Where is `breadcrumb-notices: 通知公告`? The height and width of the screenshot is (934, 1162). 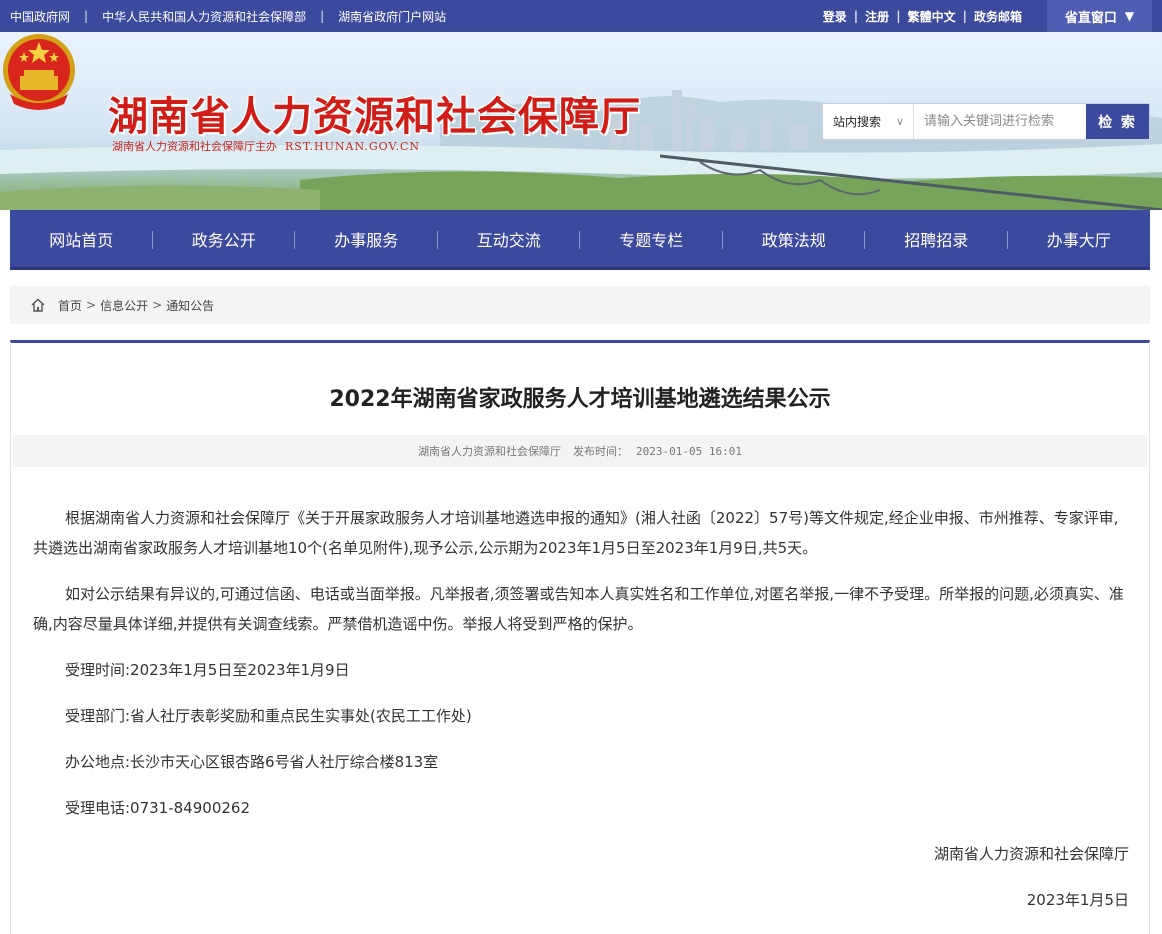
breadcrumb-notices: 通知公告 is located at coordinates (190, 305).